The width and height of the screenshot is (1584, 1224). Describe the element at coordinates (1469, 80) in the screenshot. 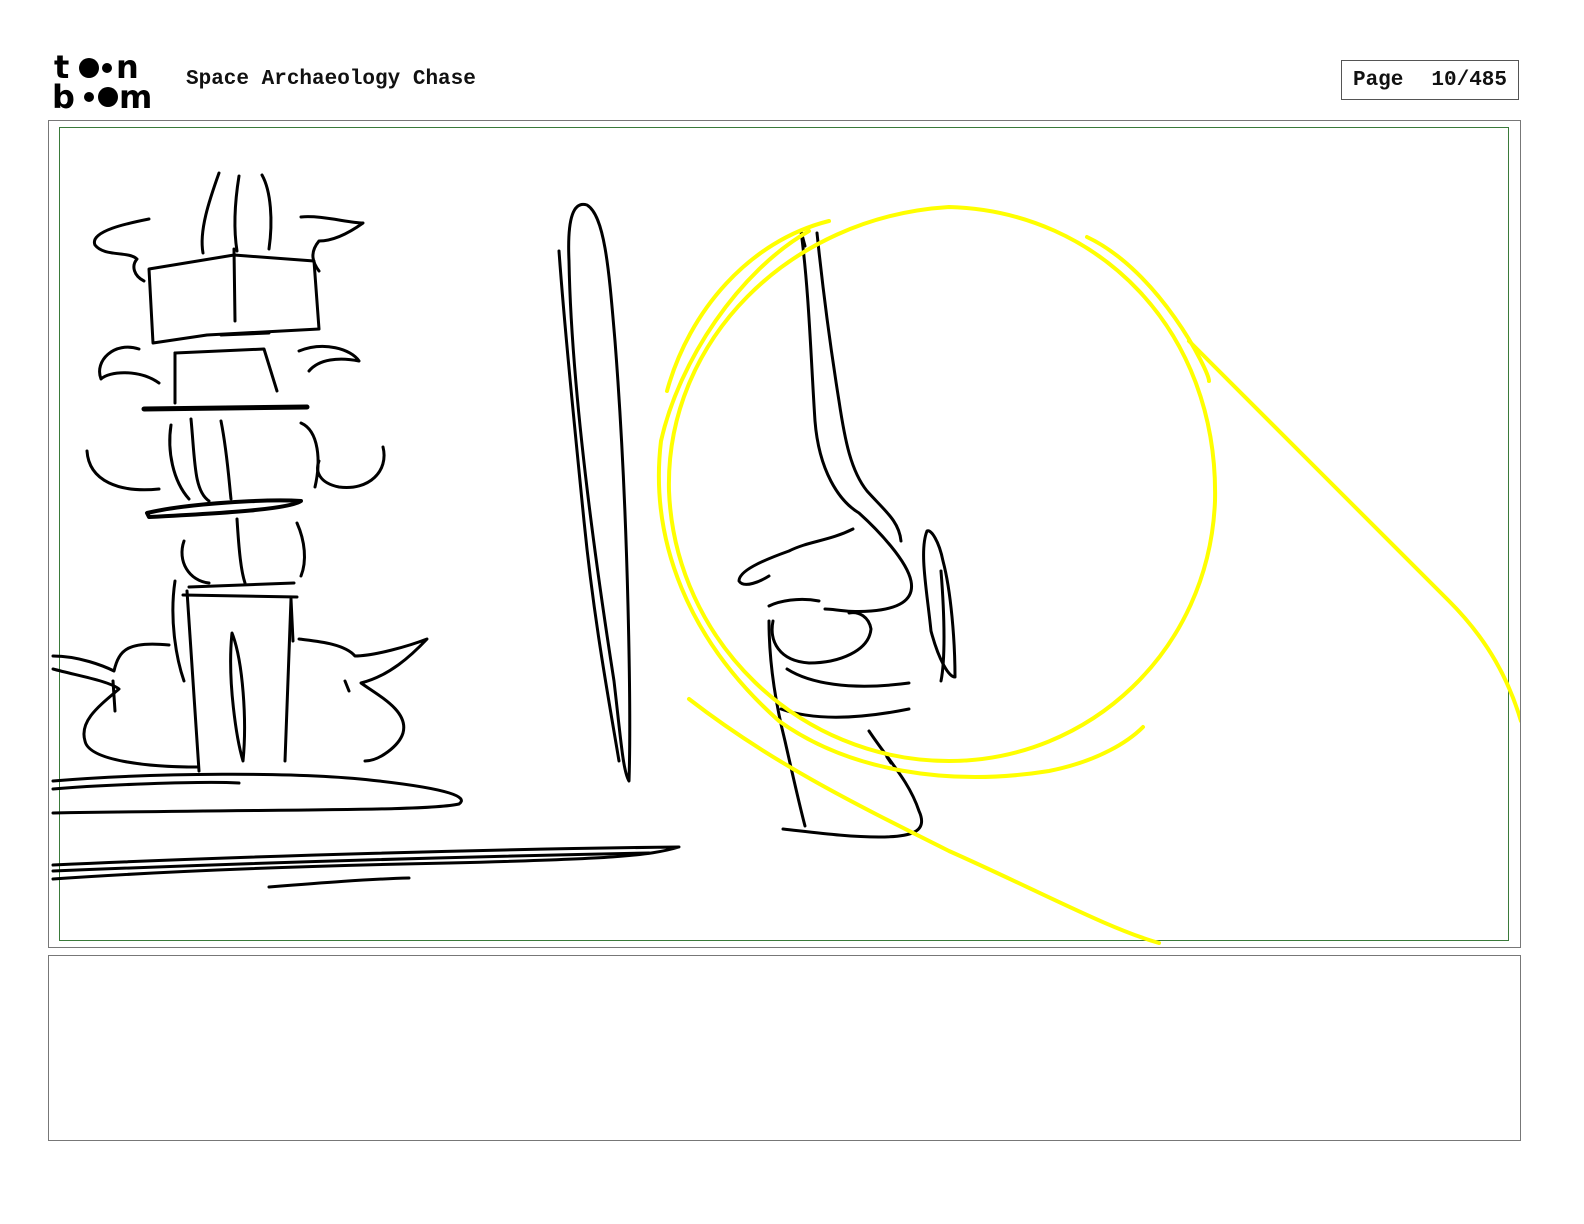

I see `page-number: 10/485` at that location.